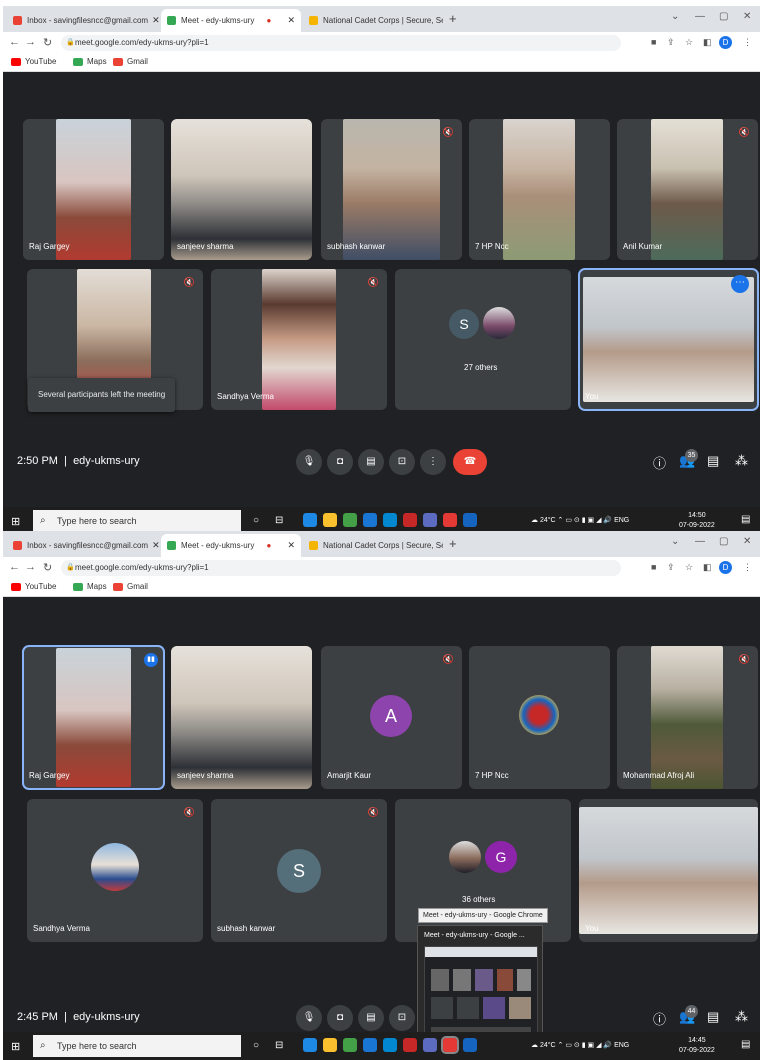 Image resolution: width=760 pixels, height=1060 pixels. What do you see at coordinates (391, 189) in the screenshot?
I see `participant-tile: 🔇 subhash kanwar` at bounding box center [391, 189].